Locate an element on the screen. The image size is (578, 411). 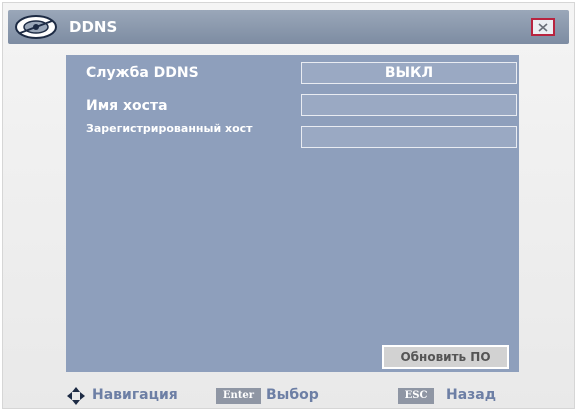
ddns-service-field: ВЫКЛ is located at coordinates (409, 73).